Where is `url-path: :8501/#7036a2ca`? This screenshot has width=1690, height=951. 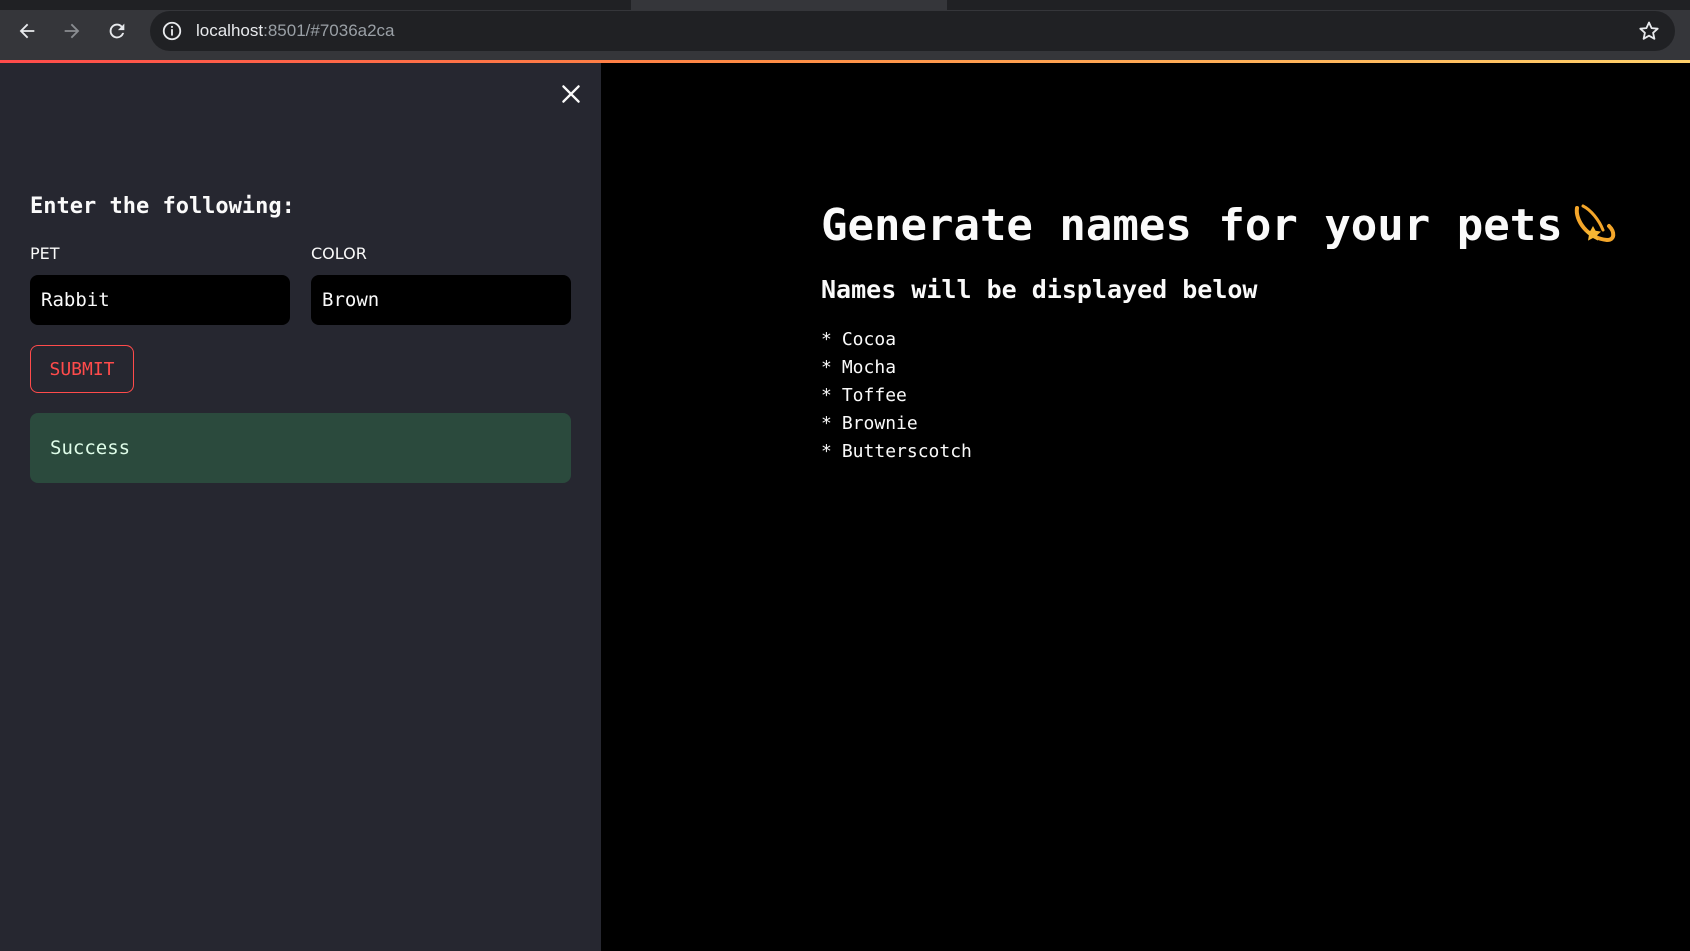 url-path: :8501/#7036a2ca is located at coordinates (329, 30).